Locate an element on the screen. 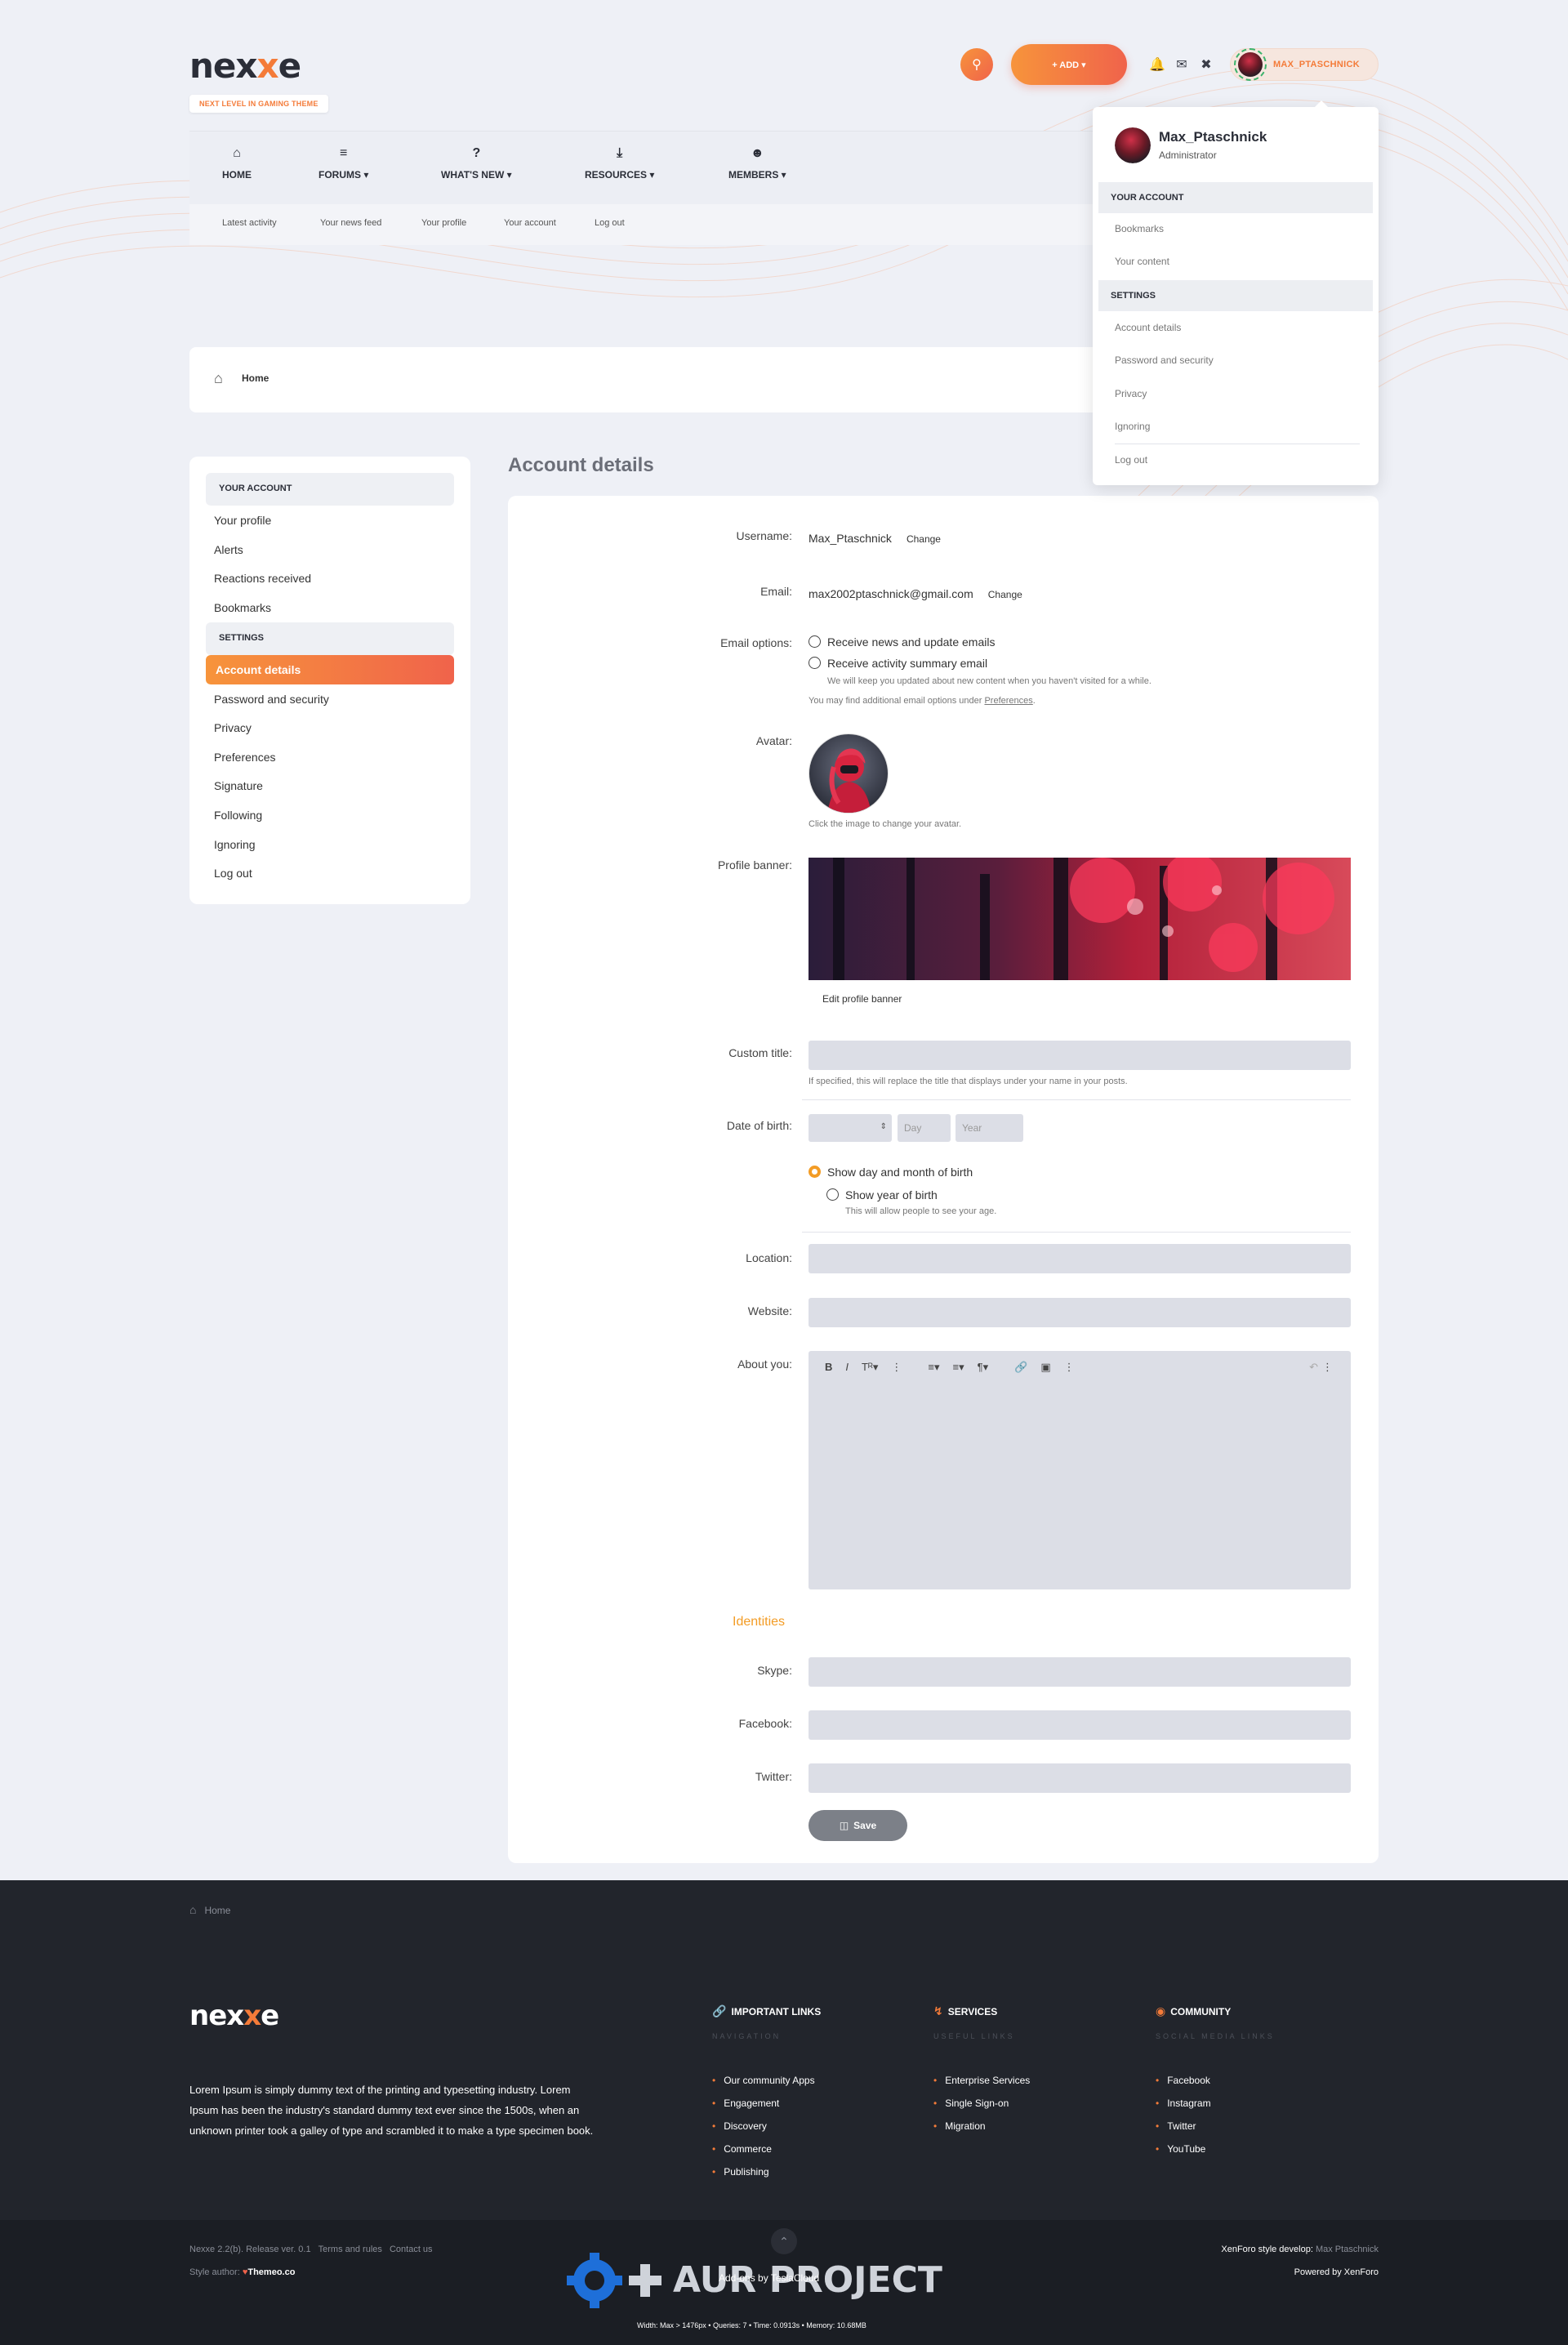 The width and height of the screenshot is (1568, 2345). sidebar-item-alerts: Alerts is located at coordinates (228, 549).